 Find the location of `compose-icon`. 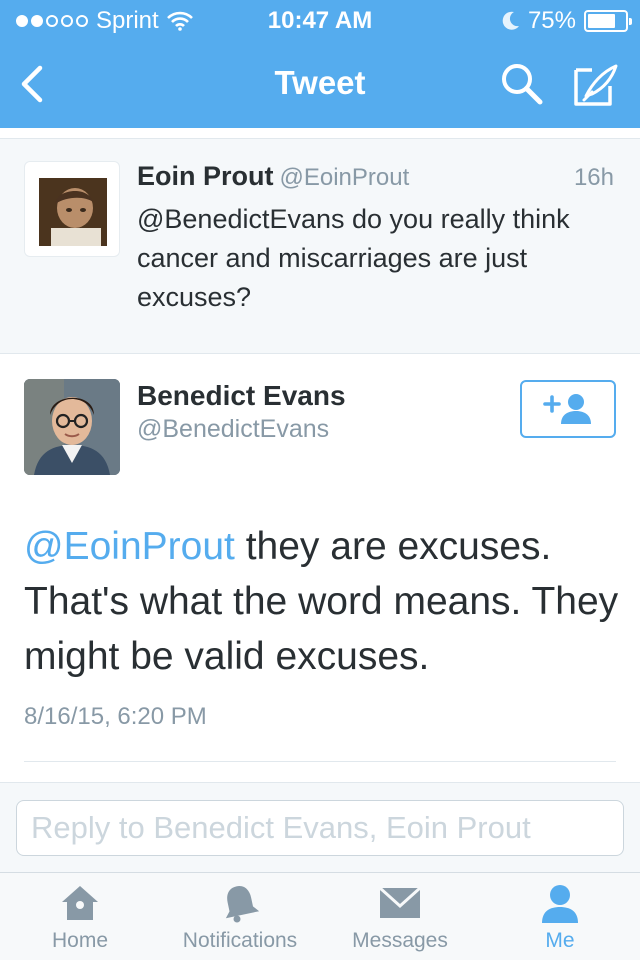

compose-icon is located at coordinates (595, 85).